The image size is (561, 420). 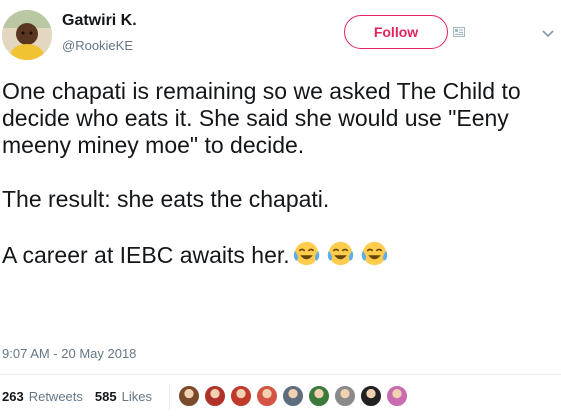 I want to click on chevron-down-icon, so click(x=548, y=34).